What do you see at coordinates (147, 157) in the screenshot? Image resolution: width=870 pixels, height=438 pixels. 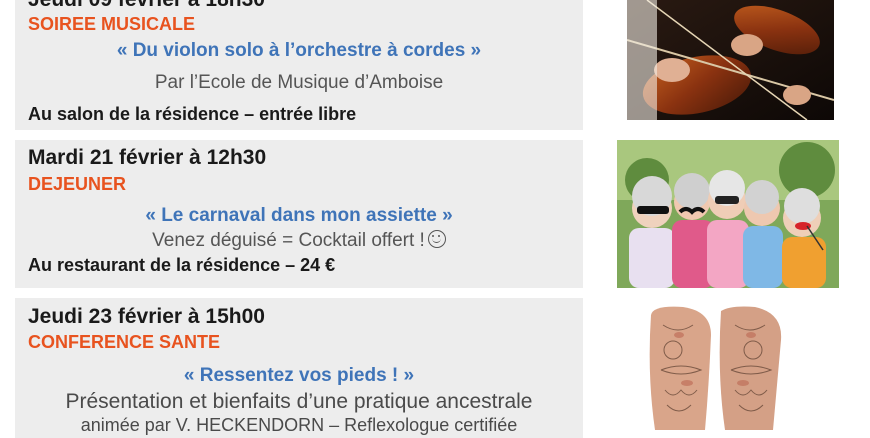 I see `event-date: Mardi 21 février à 12h30` at bounding box center [147, 157].